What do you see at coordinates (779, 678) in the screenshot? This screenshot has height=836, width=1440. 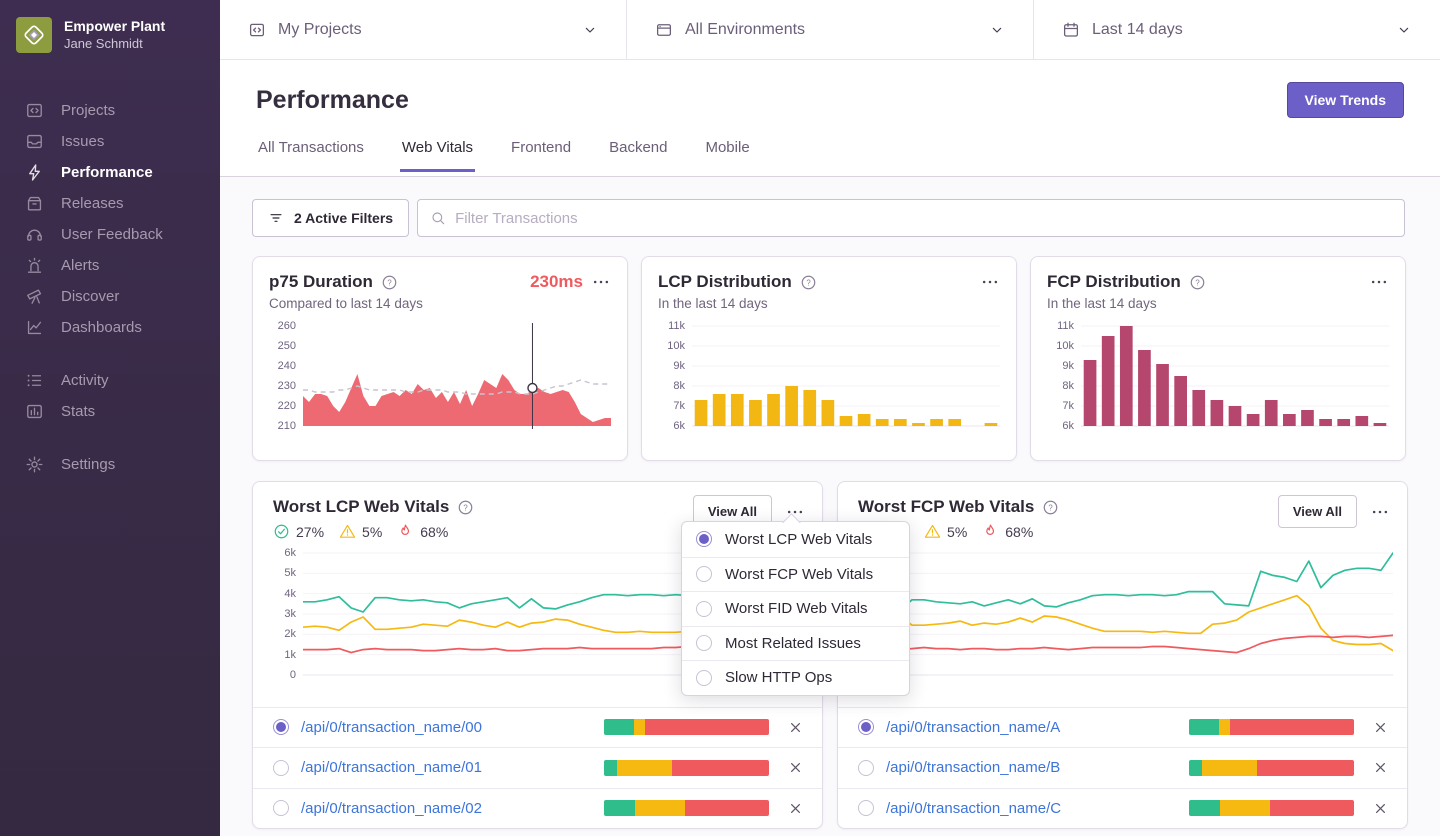 I see `menu-item-label: Slow HTTP Ops` at bounding box center [779, 678].